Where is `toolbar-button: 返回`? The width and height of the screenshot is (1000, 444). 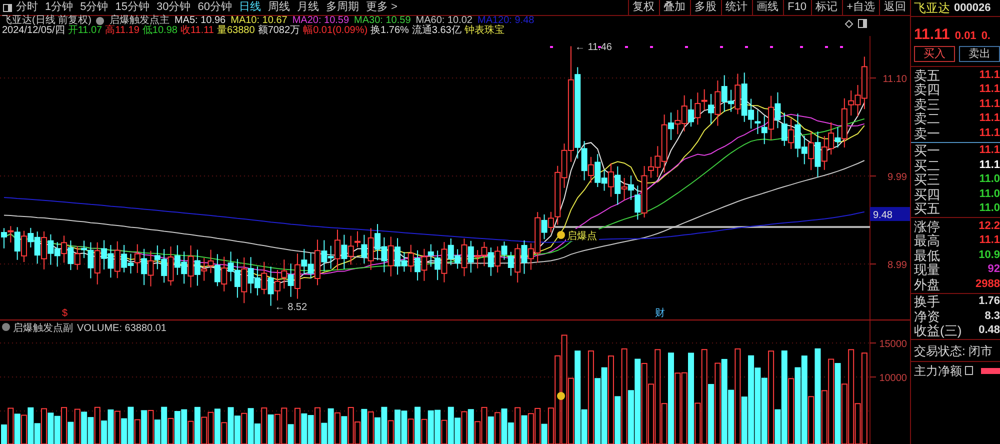 toolbar-button: 返回 is located at coordinates (894, 7).